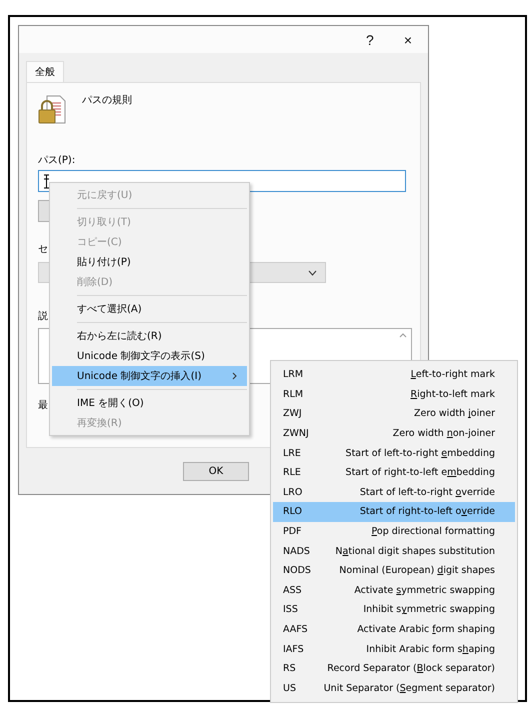  I want to click on submenu-item: RLO Start of right-to-left override, so click(394, 512).